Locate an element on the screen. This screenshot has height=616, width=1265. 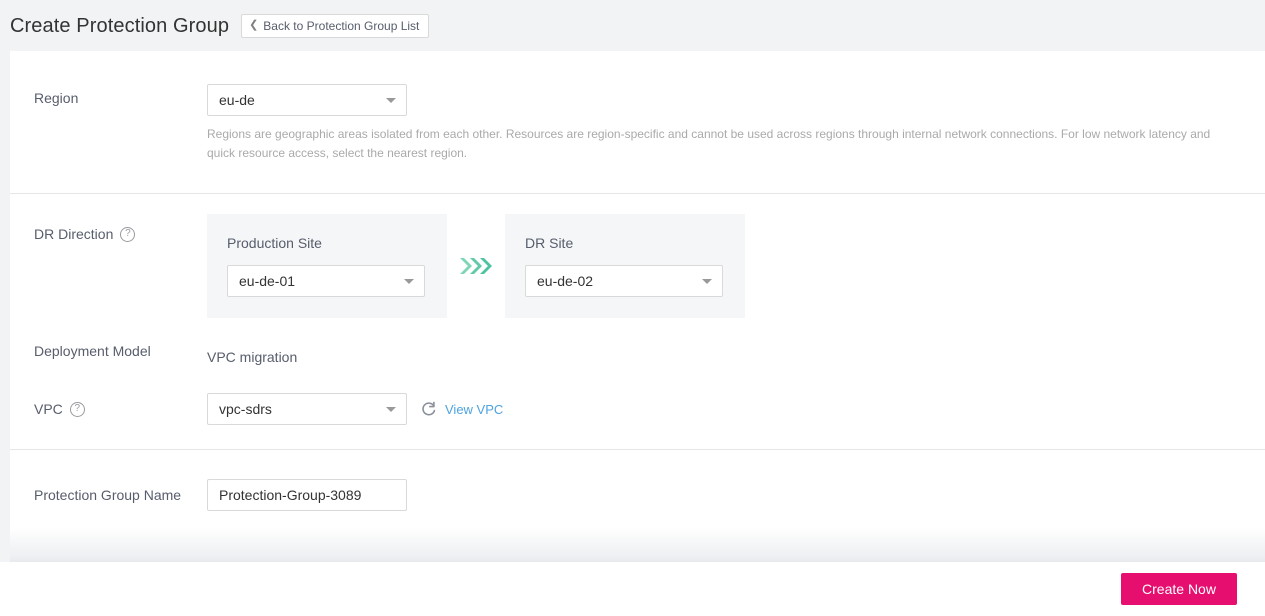
refresh-icon is located at coordinates (428, 409).